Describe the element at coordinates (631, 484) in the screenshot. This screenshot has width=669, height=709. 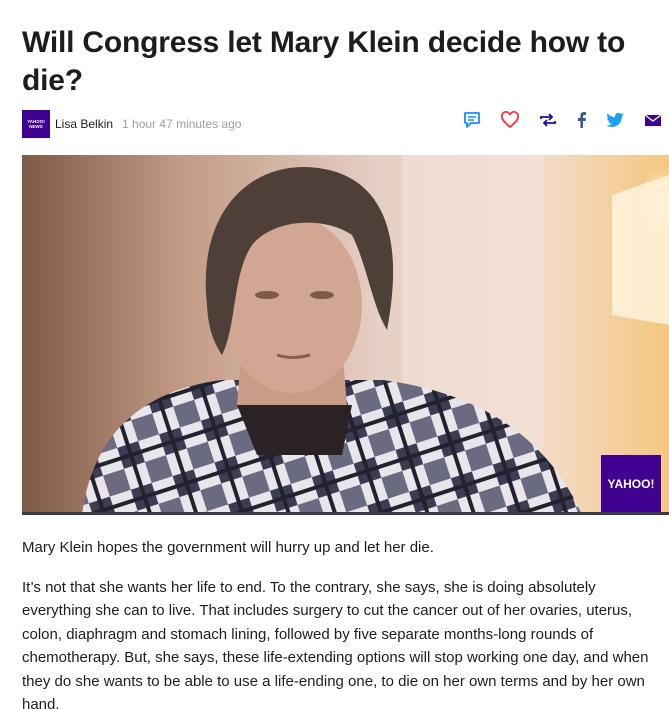
I see `yahoo-video-badge: YAHOO!` at that location.